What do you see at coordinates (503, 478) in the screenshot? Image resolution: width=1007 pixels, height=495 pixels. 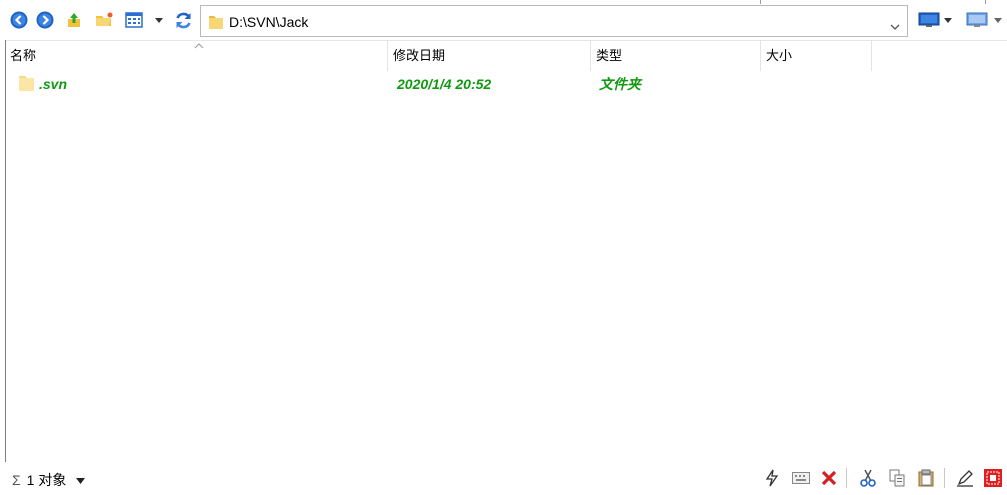 I see `status-bar: Σ 1 对象` at bounding box center [503, 478].